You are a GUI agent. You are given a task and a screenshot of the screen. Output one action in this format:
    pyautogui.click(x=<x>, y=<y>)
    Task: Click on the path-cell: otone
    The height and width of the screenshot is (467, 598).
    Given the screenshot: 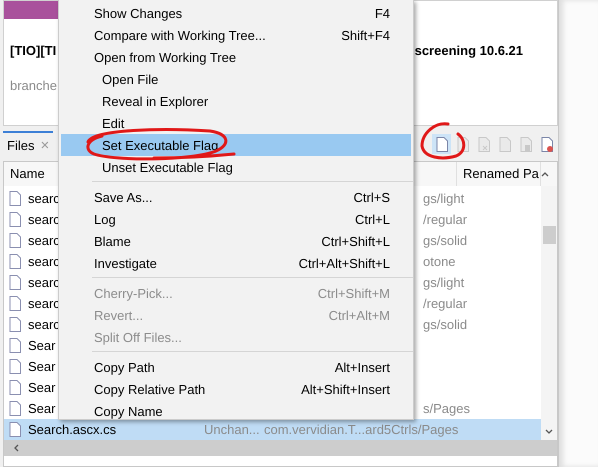 What is the action you would take?
    pyautogui.click(x=439, y=261)
    